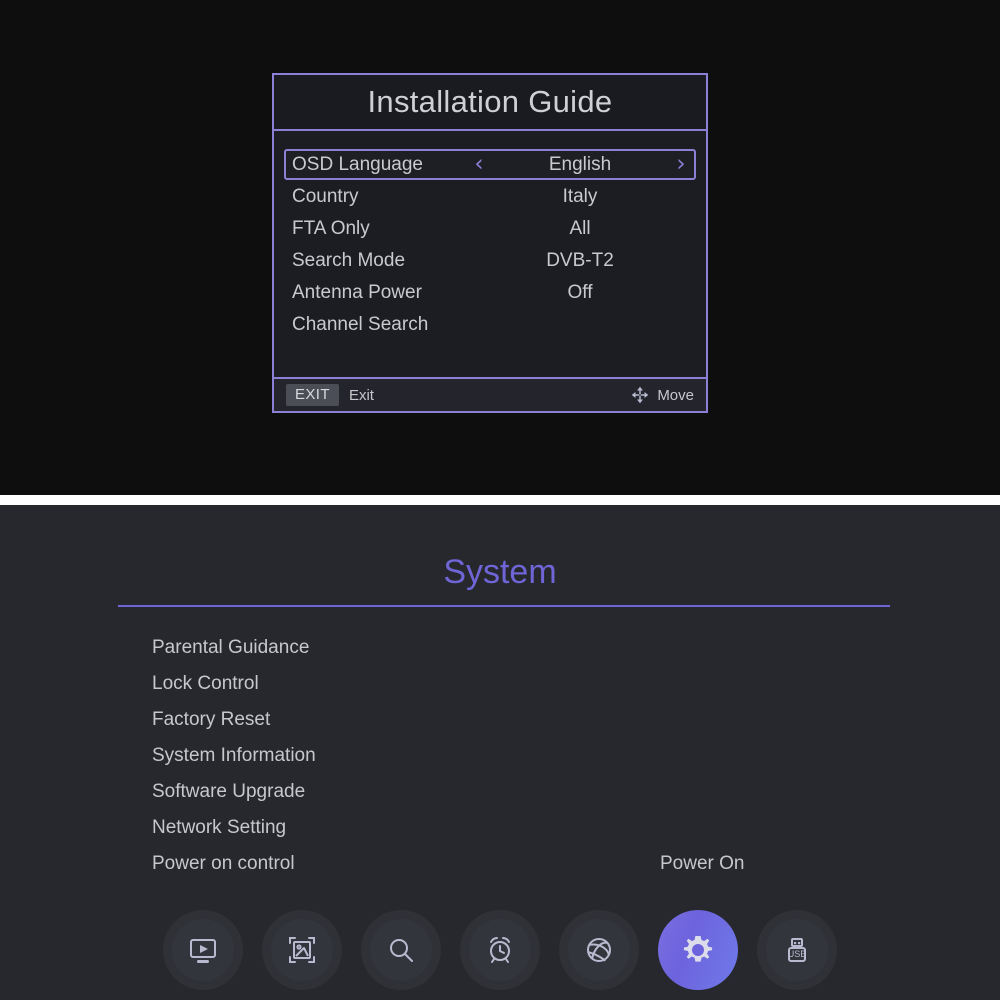 The image size is (1000, 1000). What do you see at coordinates (479, 164) in the screenshot?
I see `chevron-left-icon: ‹` at bounding box center [479, 164].